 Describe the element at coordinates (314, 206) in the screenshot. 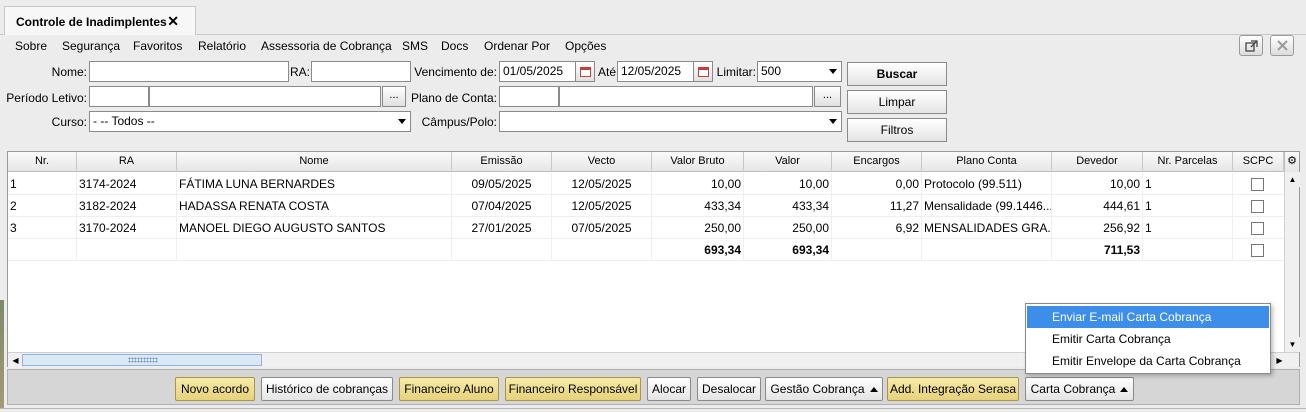

I see `cell-nome: HADASSA RENATA COSTA` at that location.